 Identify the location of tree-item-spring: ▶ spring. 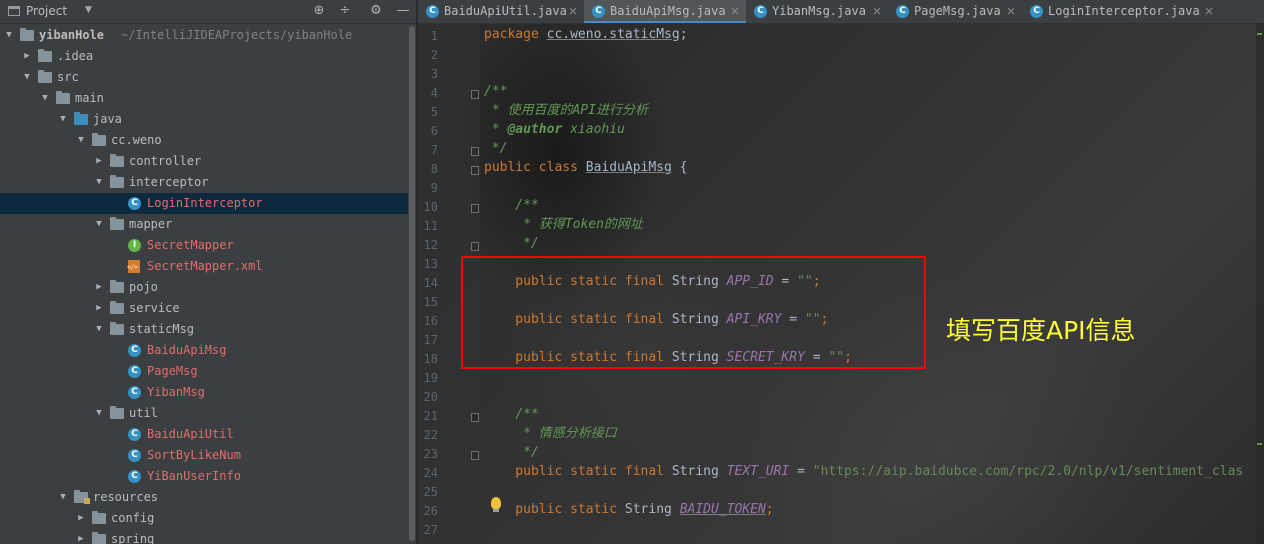
(204, 536).